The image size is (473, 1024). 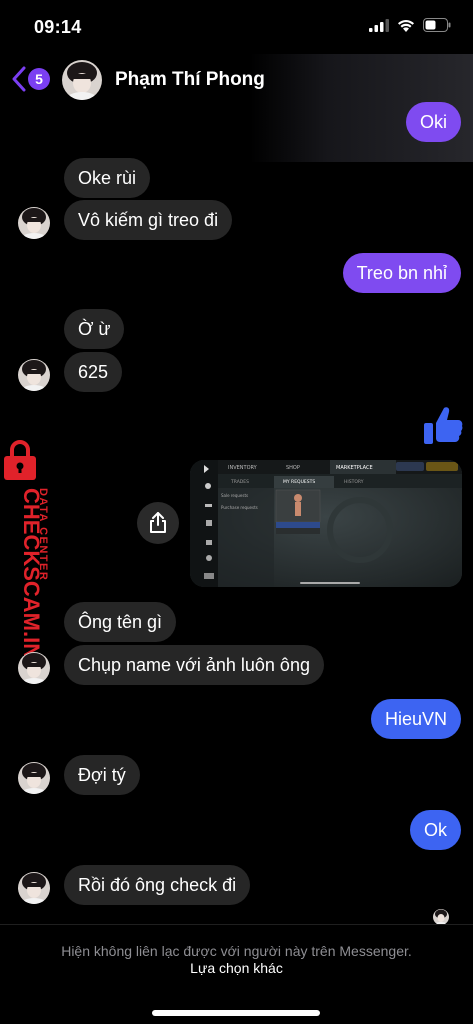 I want to click on chat-header: 5 Phạm Thí Phong, so click(x=236, y=108).